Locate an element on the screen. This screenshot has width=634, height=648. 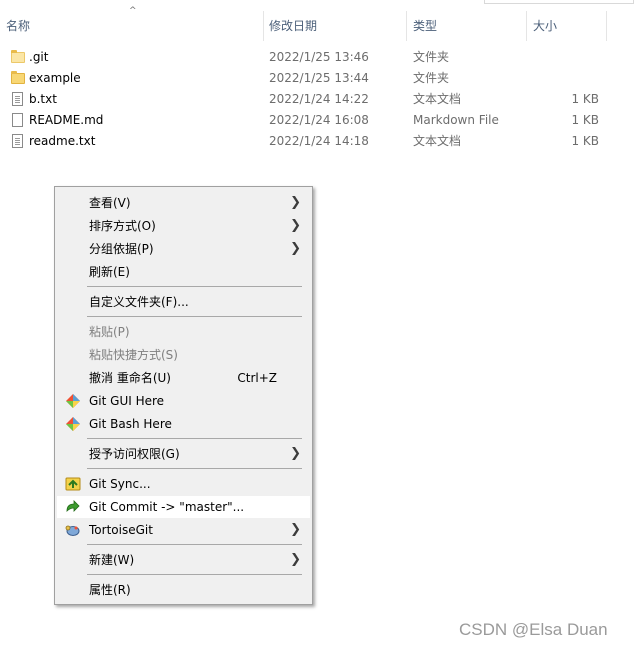
file-row-example: example 2022/1/25 13:44 文件夹 is located at coordinates (317, 78).